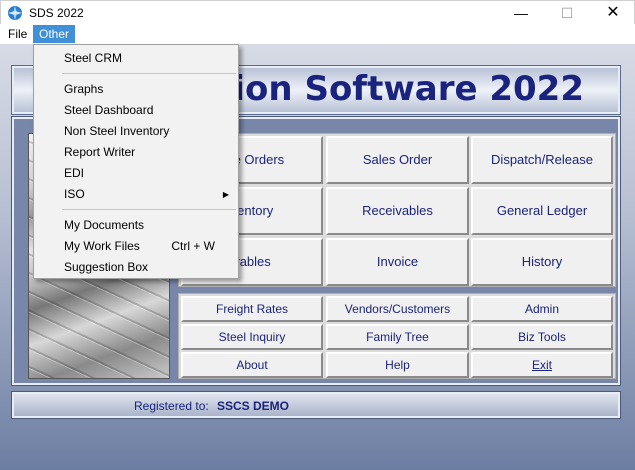 The height and width of the screenshot is (470, 635). Describe the element at coordinates (225, 194) in the screenshot. I see `submenu-arrow-icon: ▶` at that location.